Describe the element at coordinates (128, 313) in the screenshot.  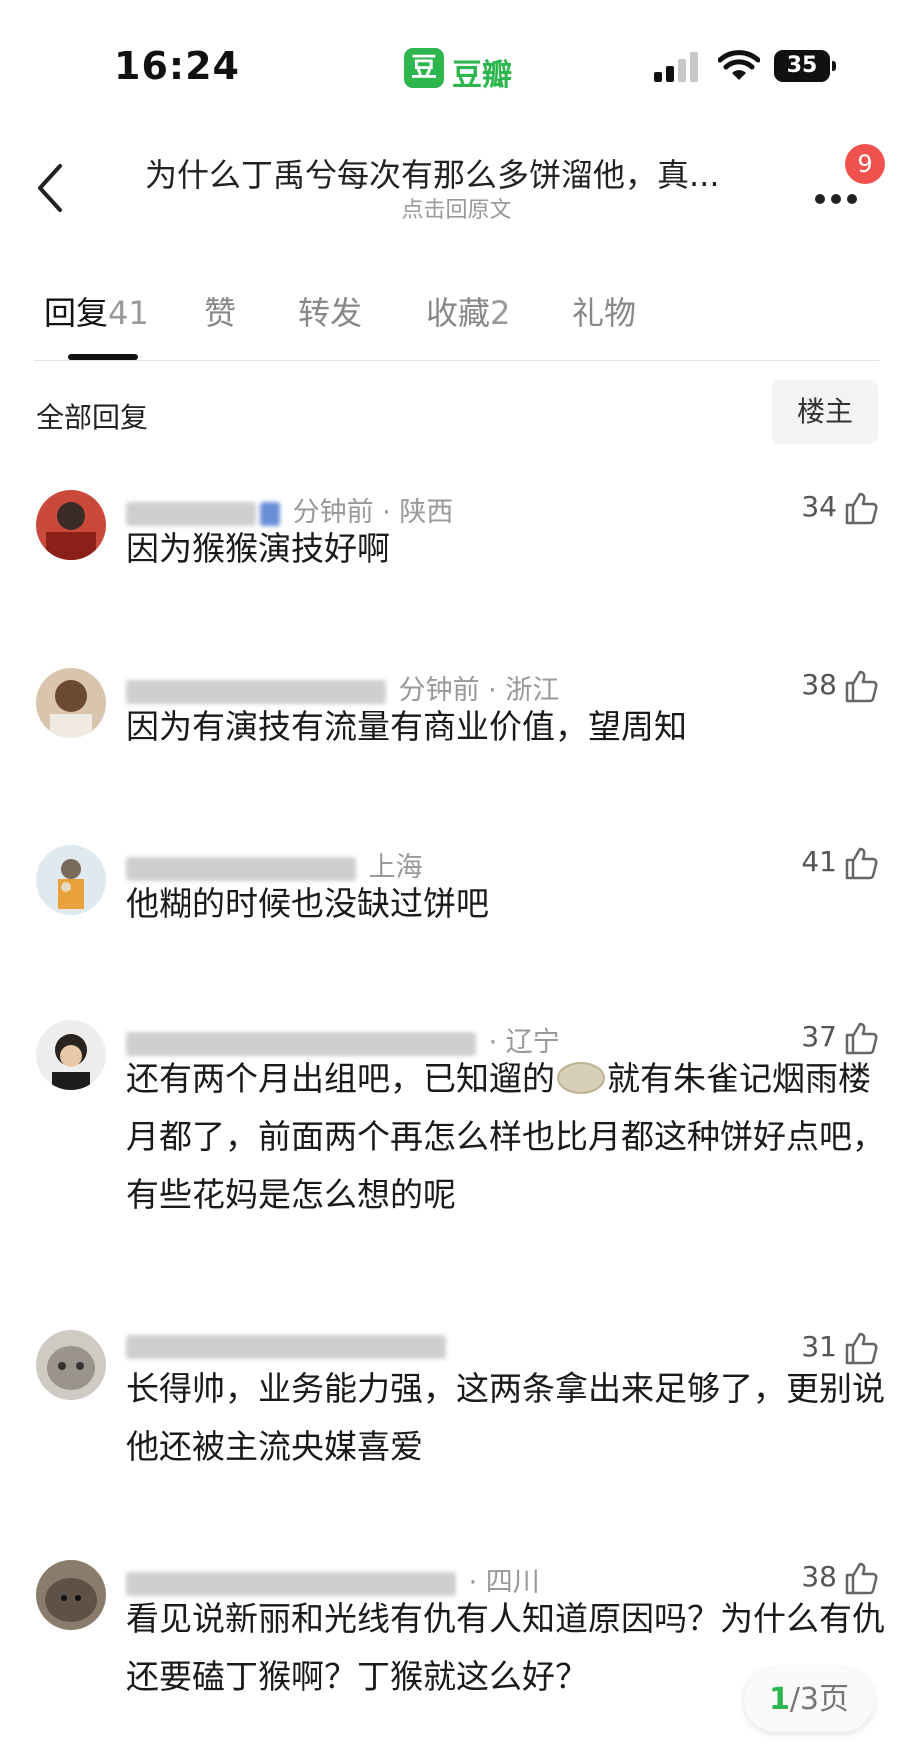
I see `tab-count: 41` at that location.